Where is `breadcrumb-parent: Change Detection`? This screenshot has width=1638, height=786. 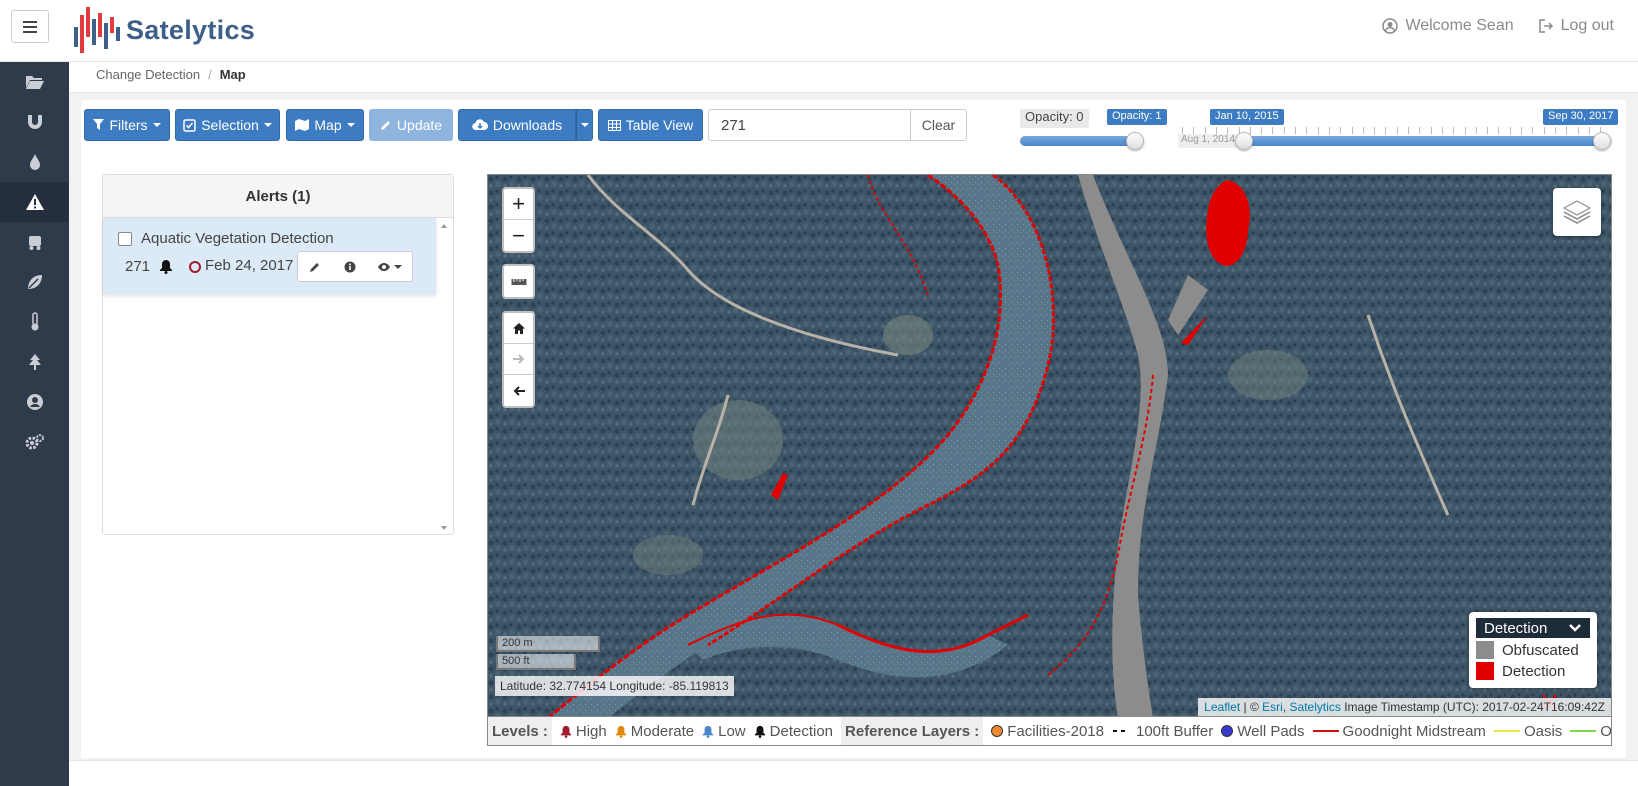
breadcrumb-parent: Change Detection is located at coordinates (148, 74).